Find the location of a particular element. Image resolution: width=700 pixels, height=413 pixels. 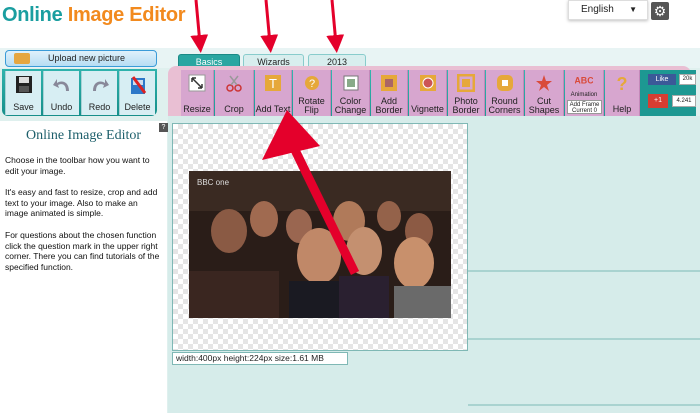

logo-text-part2: Image Editor is located at coordinates (126, 15).